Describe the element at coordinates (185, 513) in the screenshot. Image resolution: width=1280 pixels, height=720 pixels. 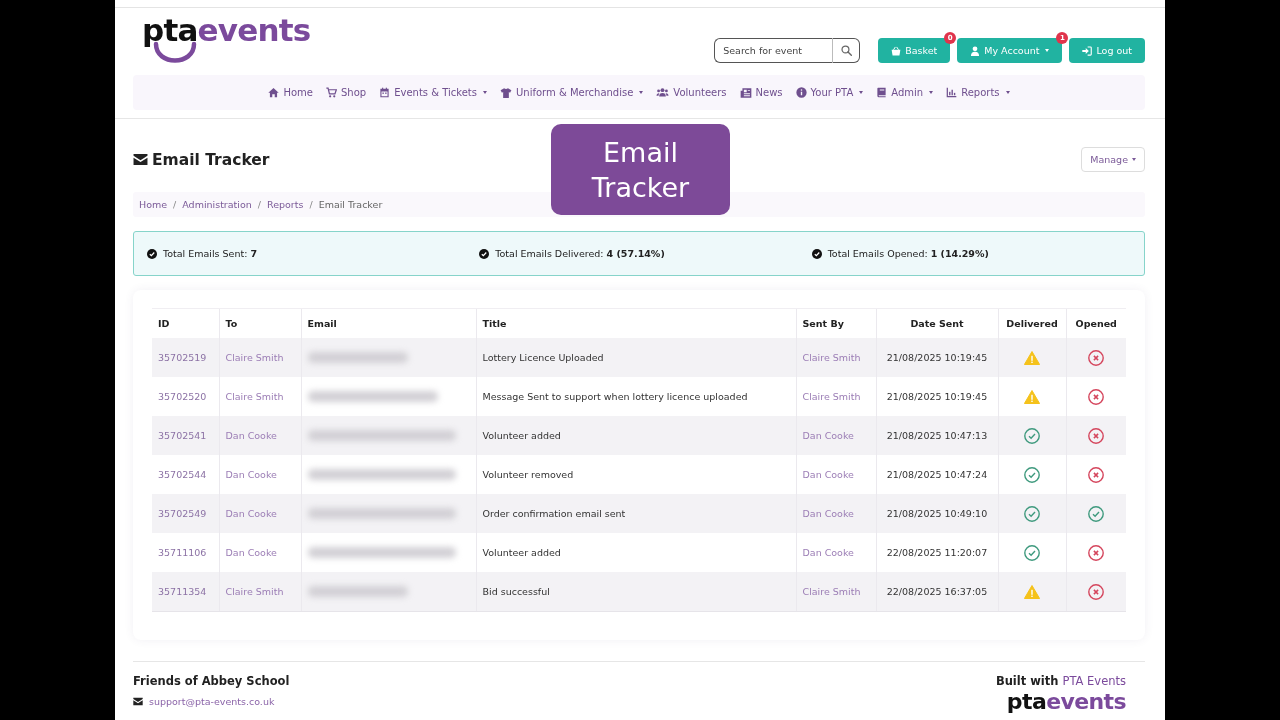
I see `id-cell: 35702549` at that location.